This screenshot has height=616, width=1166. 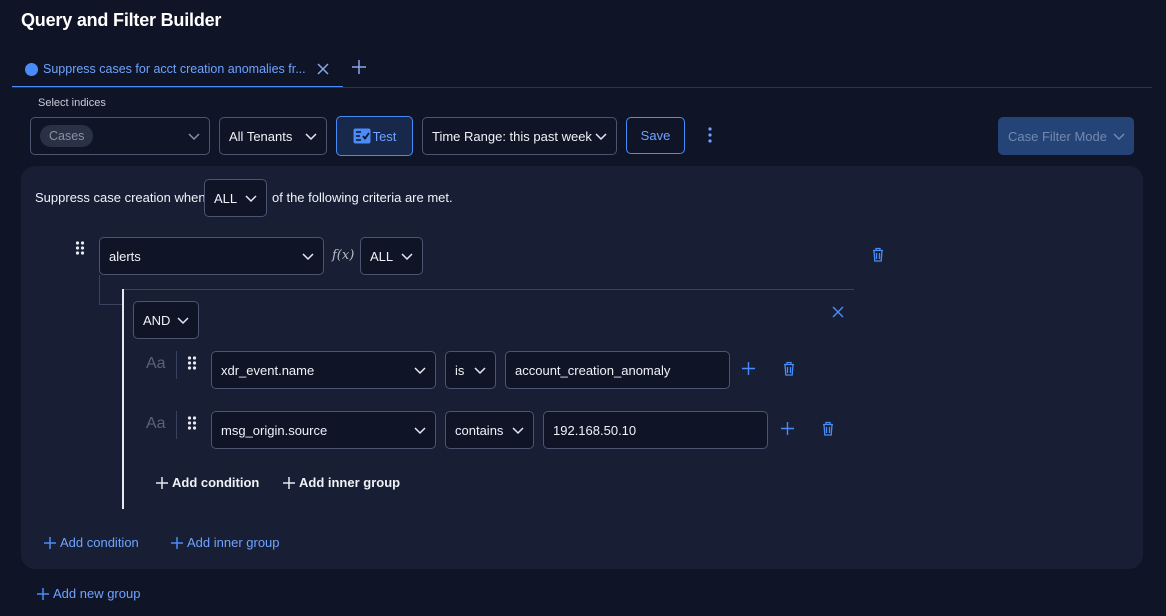 I want to click on case-filter-mode-select: Case Filter Mode, so click(x=1066, y=136).